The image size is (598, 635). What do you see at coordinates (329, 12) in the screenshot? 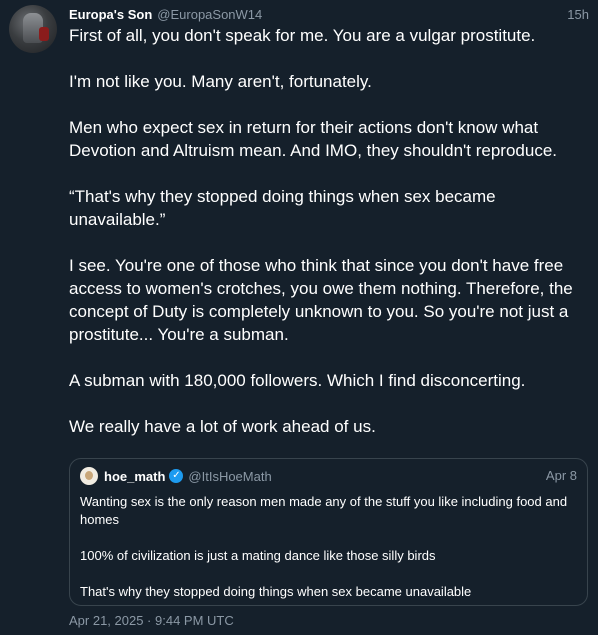
I see `tweet-header: Europa's Son @EuropaSonW14` at bounding box center [329, 12].